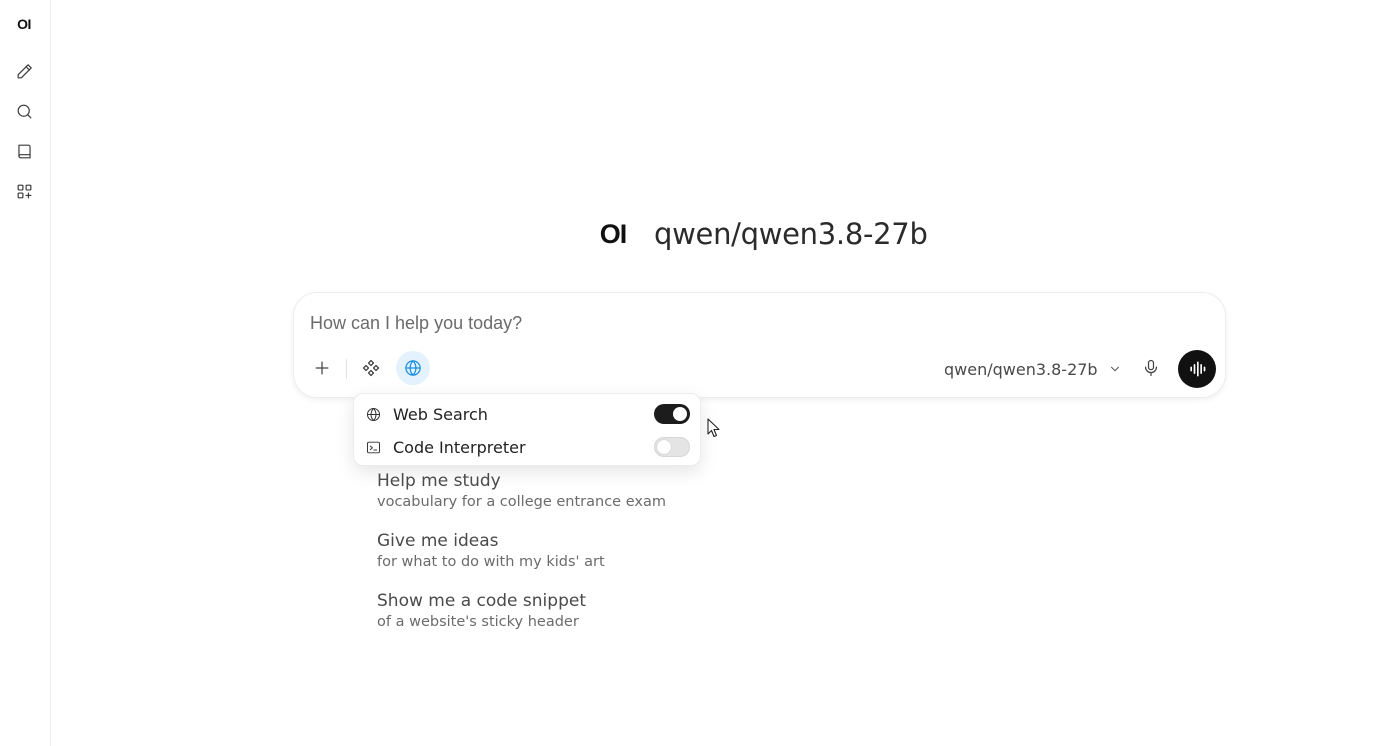 Image resolution: width=1386 pixels, height=746 pixels. I want to click on pencil-icon, so click(24, 70).